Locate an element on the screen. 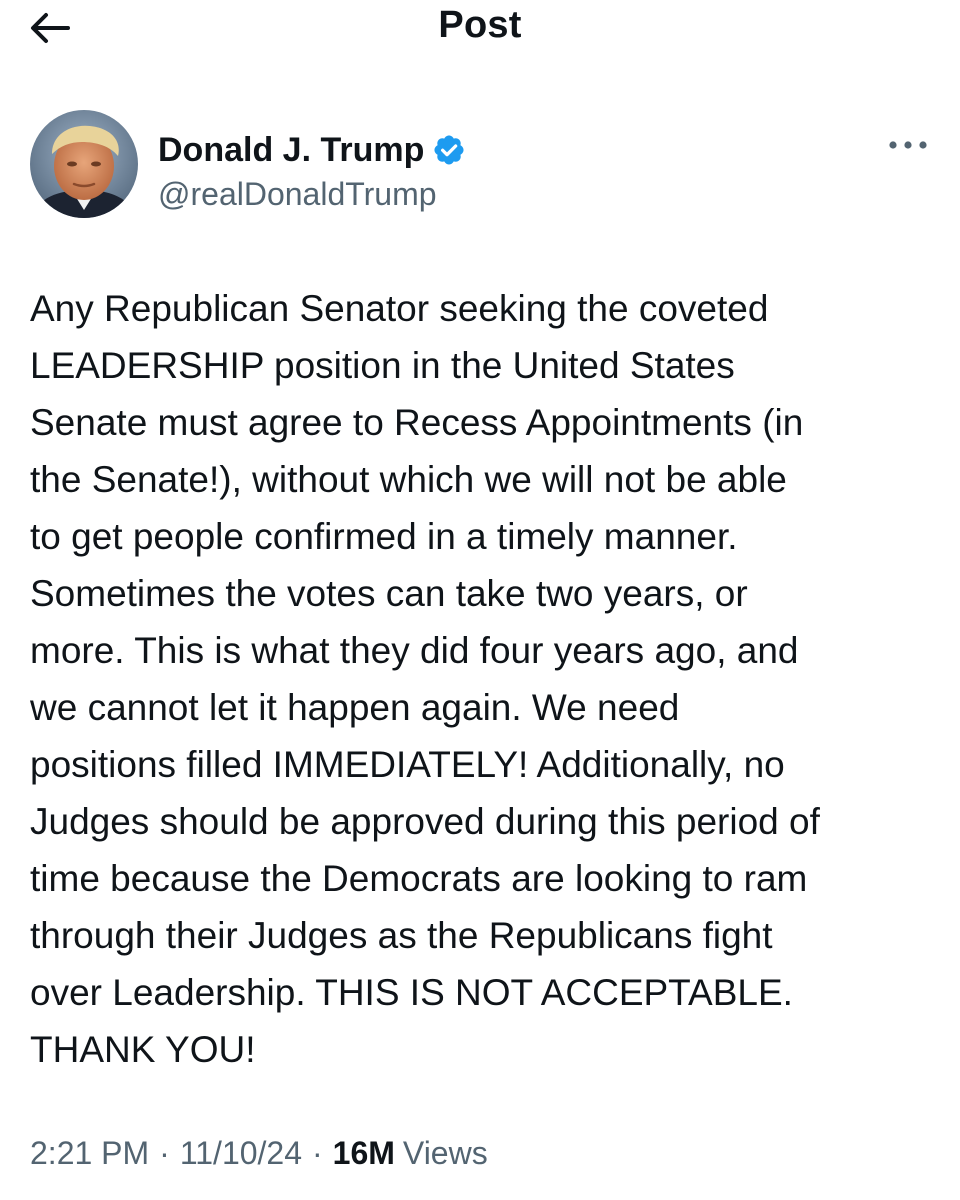  post-date: 11/10/24 is located at coordinates (241, 1153).